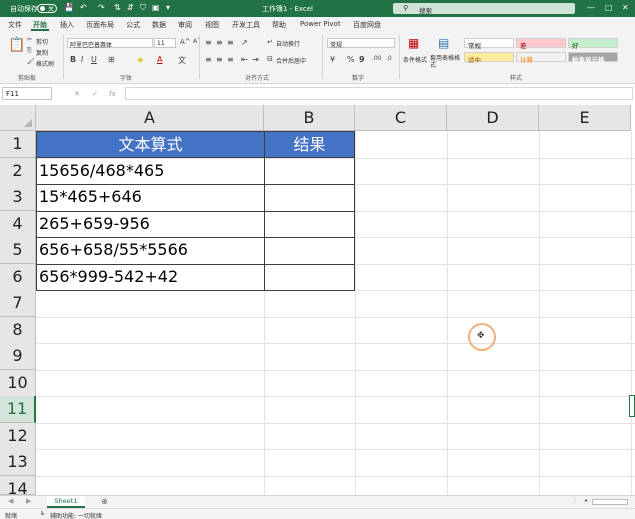 This screenshot has height=519, width=635. What do you see at coordinates (489, 44) in the screenshot?
I see `style-normal: 常规` at bounding box center [489, 44].